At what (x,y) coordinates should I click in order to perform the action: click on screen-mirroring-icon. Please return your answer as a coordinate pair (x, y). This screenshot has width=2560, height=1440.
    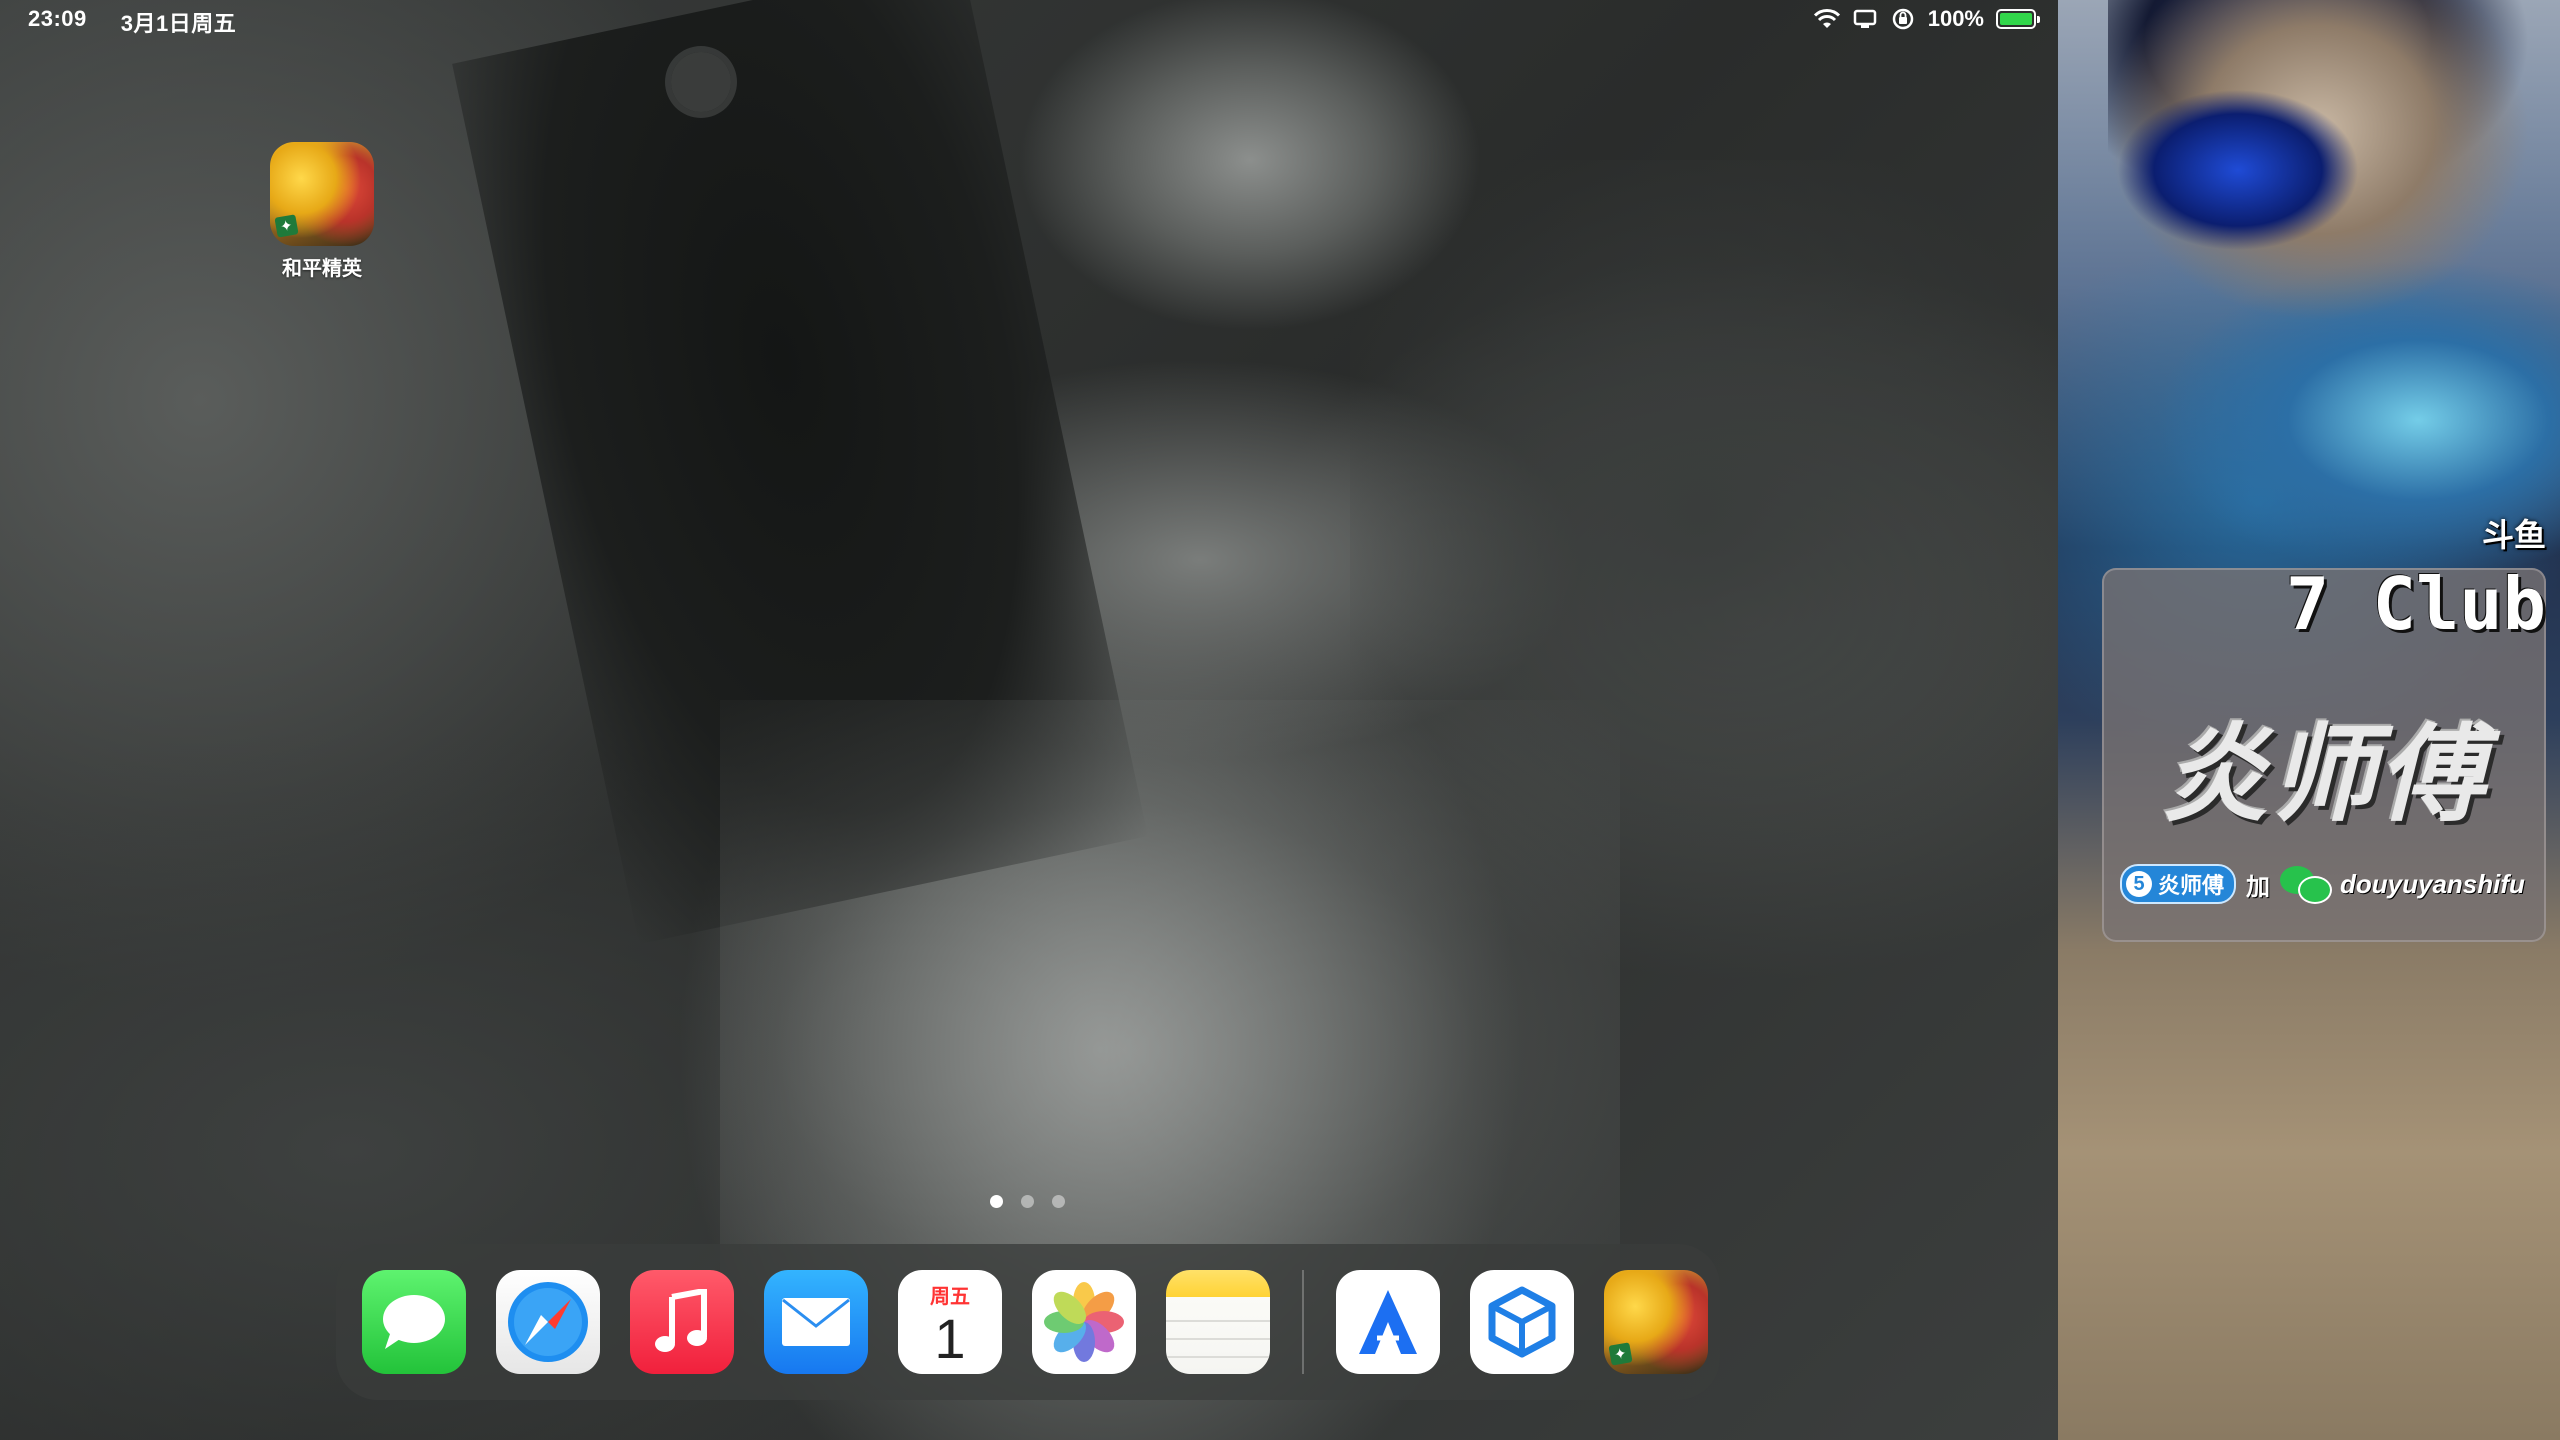
    Looking at the image, I should click on (1864, 18).